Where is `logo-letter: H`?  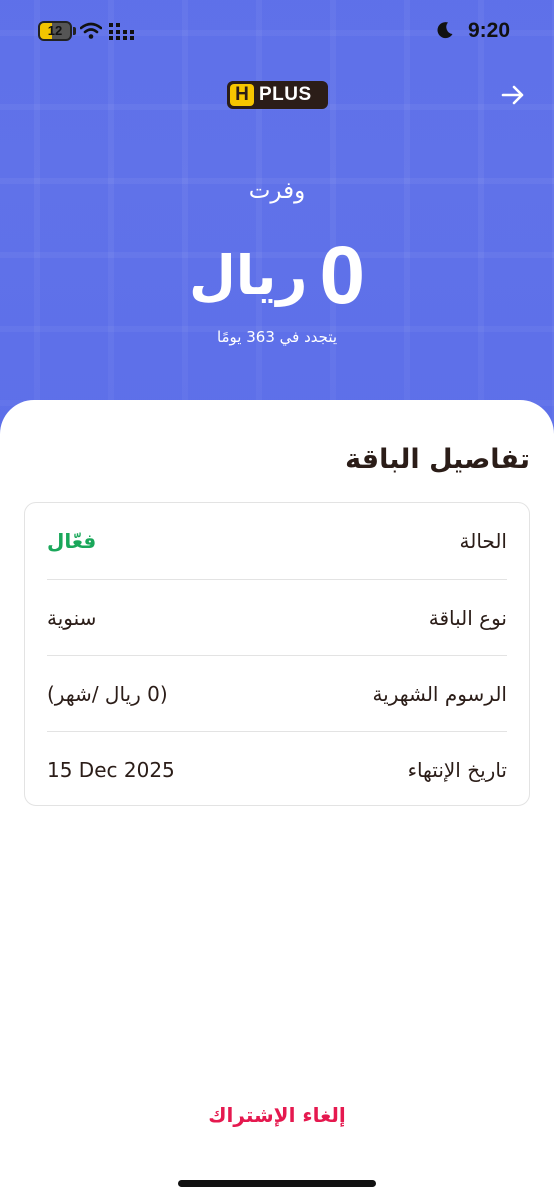
logo-letter: H is located at coordinates (242, 95).